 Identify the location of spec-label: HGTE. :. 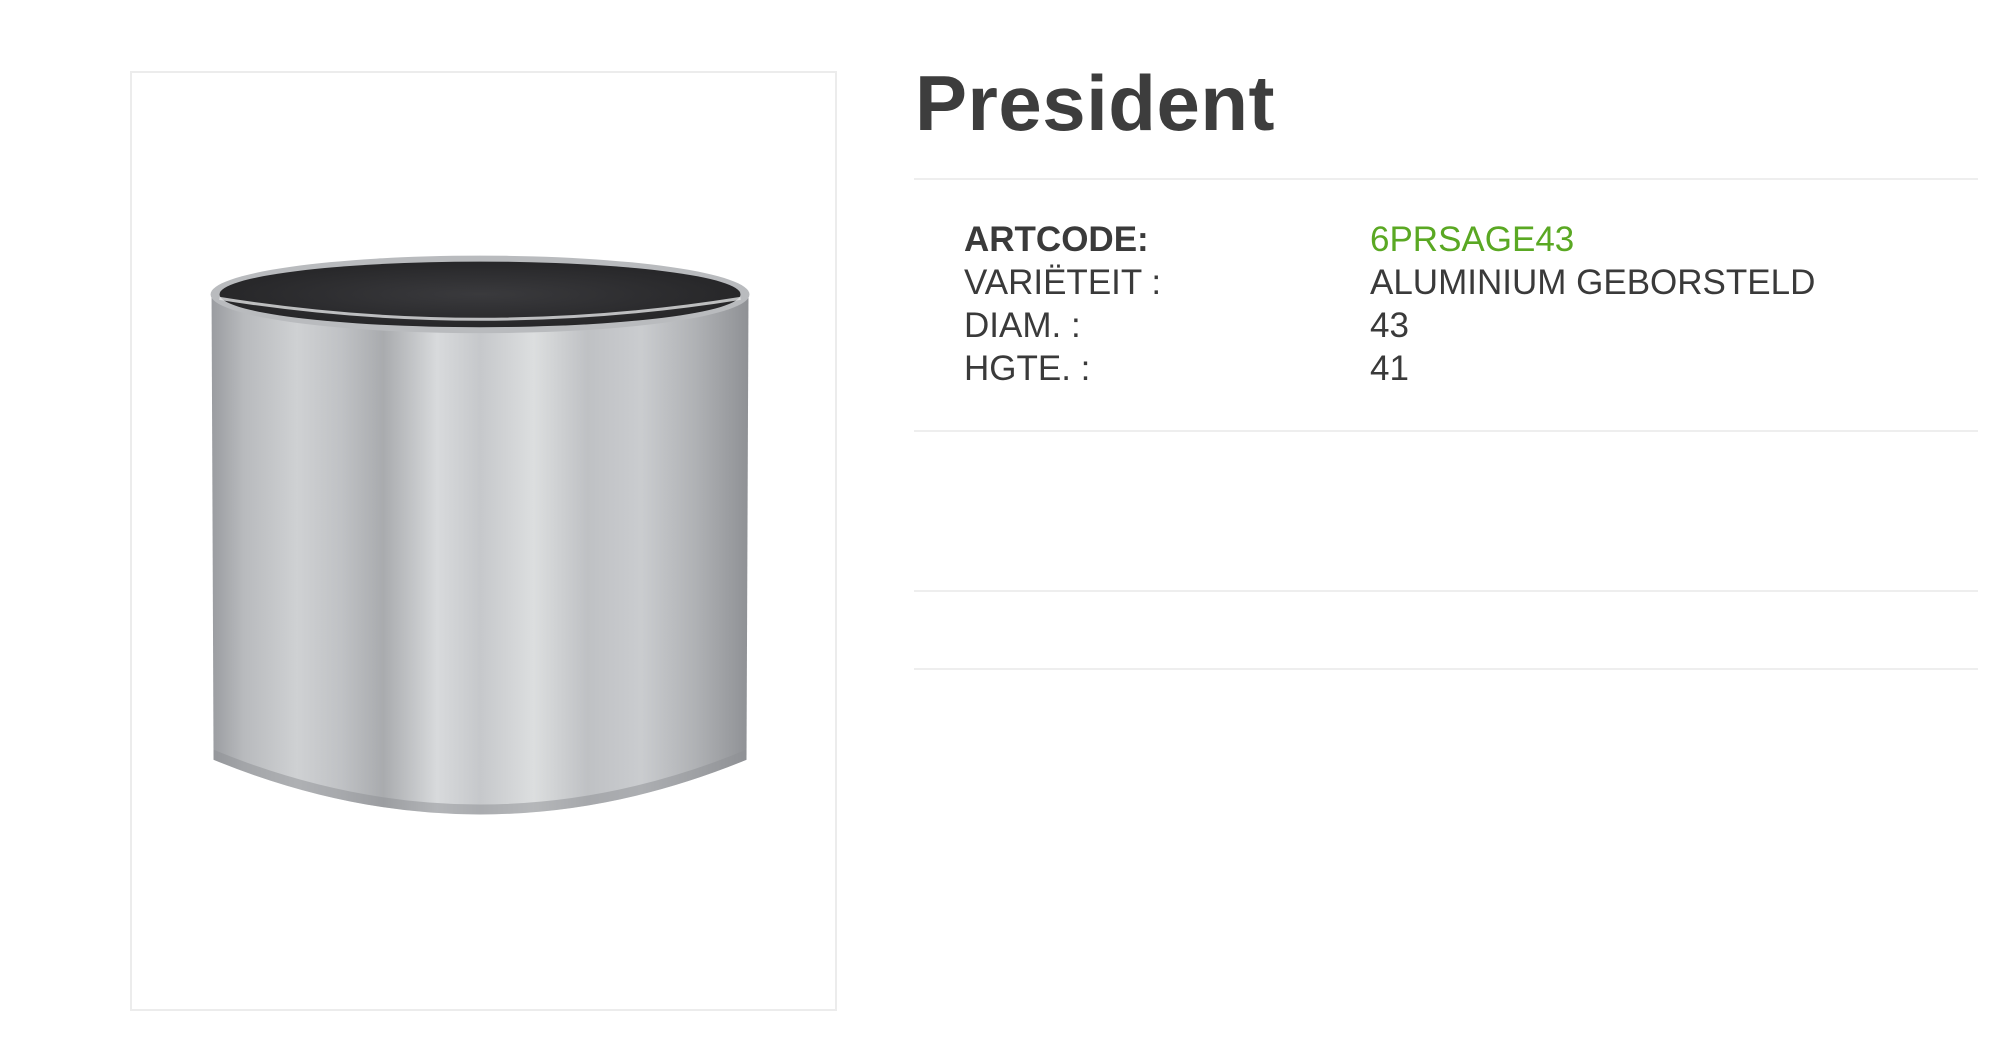
(1027, 368).